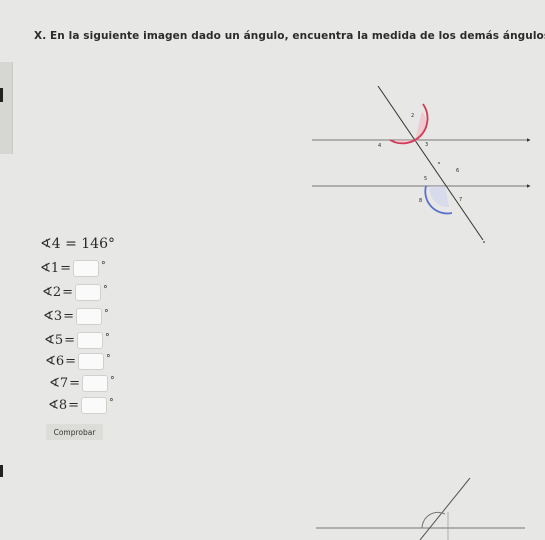  Describe the element at coordinates (59, 383) in the screenshot. I see `angle-name: ∢7` at that location.